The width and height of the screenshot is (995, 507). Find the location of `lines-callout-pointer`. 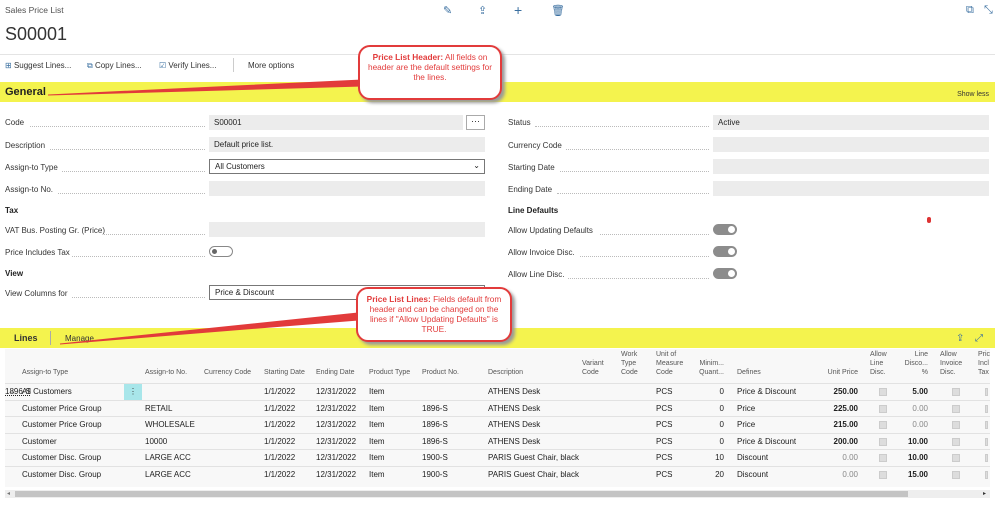

lines-callout-pointer is located at coordinates (209, 328).